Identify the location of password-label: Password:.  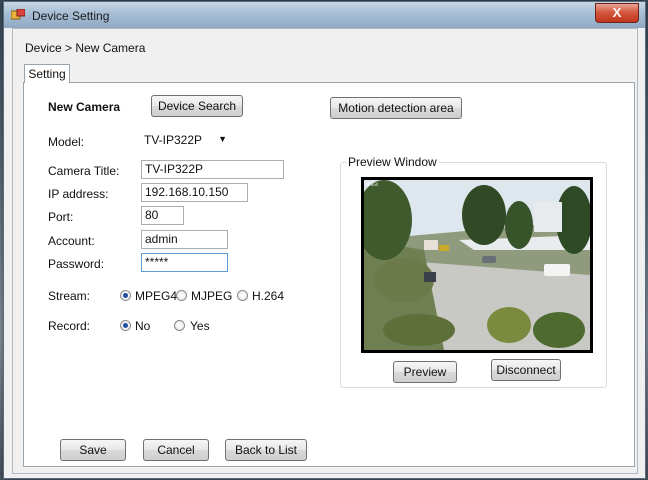
(76, 264).